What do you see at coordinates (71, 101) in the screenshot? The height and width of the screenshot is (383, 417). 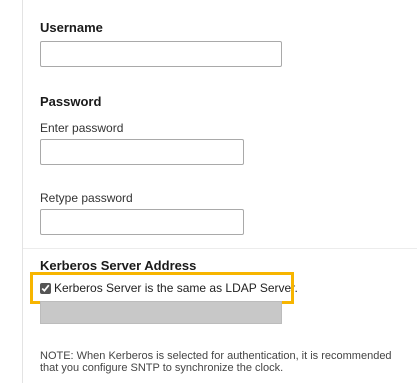 I see `password-heading: Password` at bounding box center [71, 101].